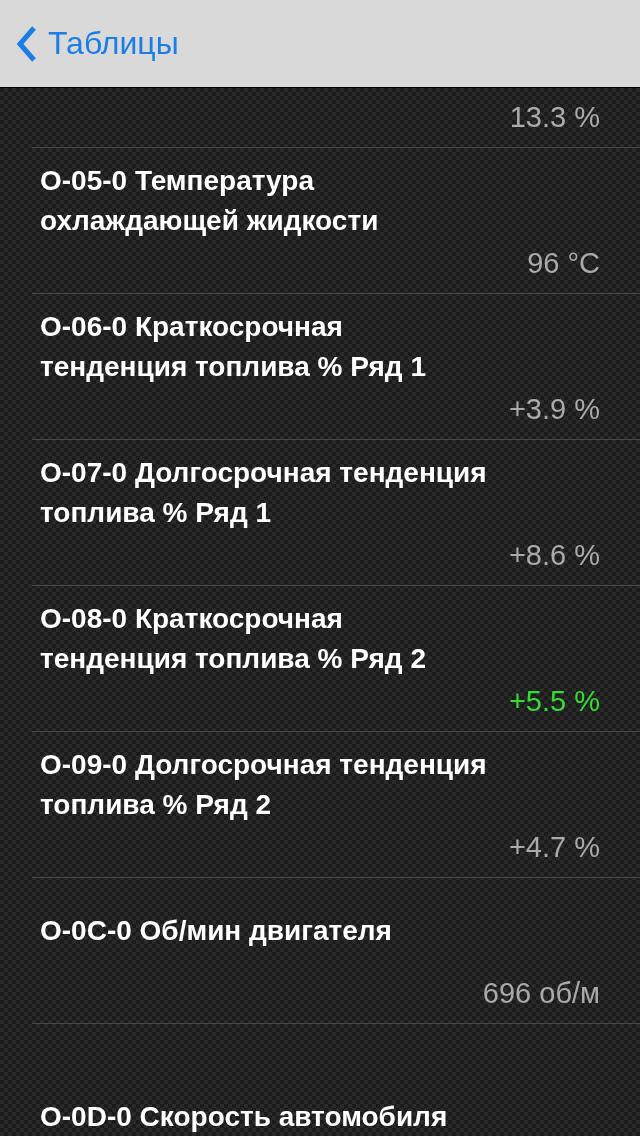 This screenshot has height=1136, width=640. Describe the element at coordinates (233, 639) in the screenshot. I see `parameter-name: O-08-0 Краткосрочная тенденция топлива % Ряд 2` at that location.